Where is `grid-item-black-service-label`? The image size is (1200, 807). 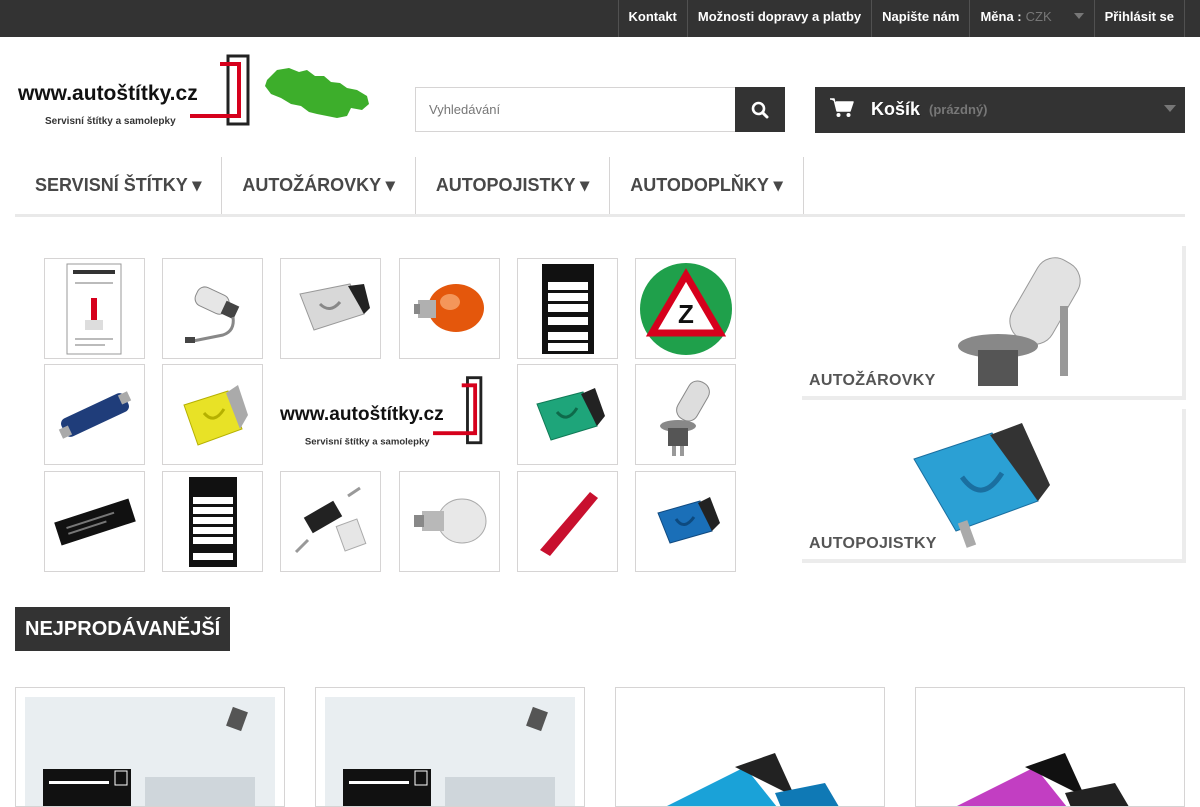 grid-item-black-service-label is located at coordinates (567, 308).